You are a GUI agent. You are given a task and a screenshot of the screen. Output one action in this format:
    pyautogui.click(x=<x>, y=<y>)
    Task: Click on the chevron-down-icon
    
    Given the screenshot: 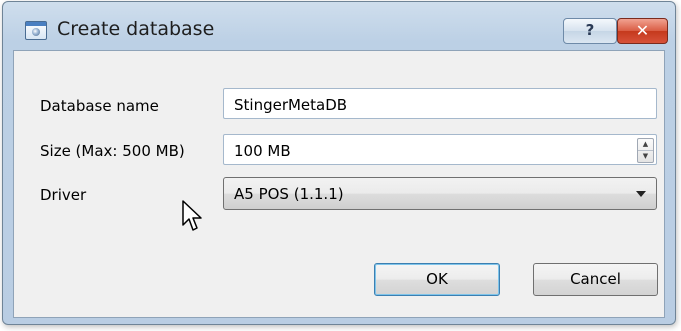 What is the action you would take?
    pyautogui.click(x=641, y=194)
    